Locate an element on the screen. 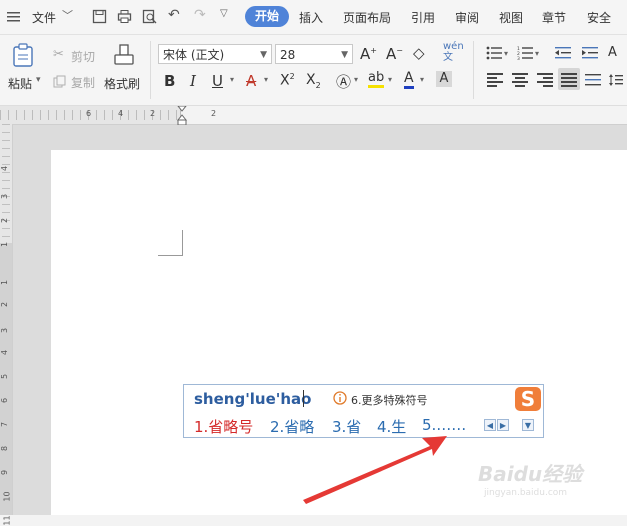 The image size is (627, 526). text-effect-icon: Ⓐ is located at coordinates (343, 81).